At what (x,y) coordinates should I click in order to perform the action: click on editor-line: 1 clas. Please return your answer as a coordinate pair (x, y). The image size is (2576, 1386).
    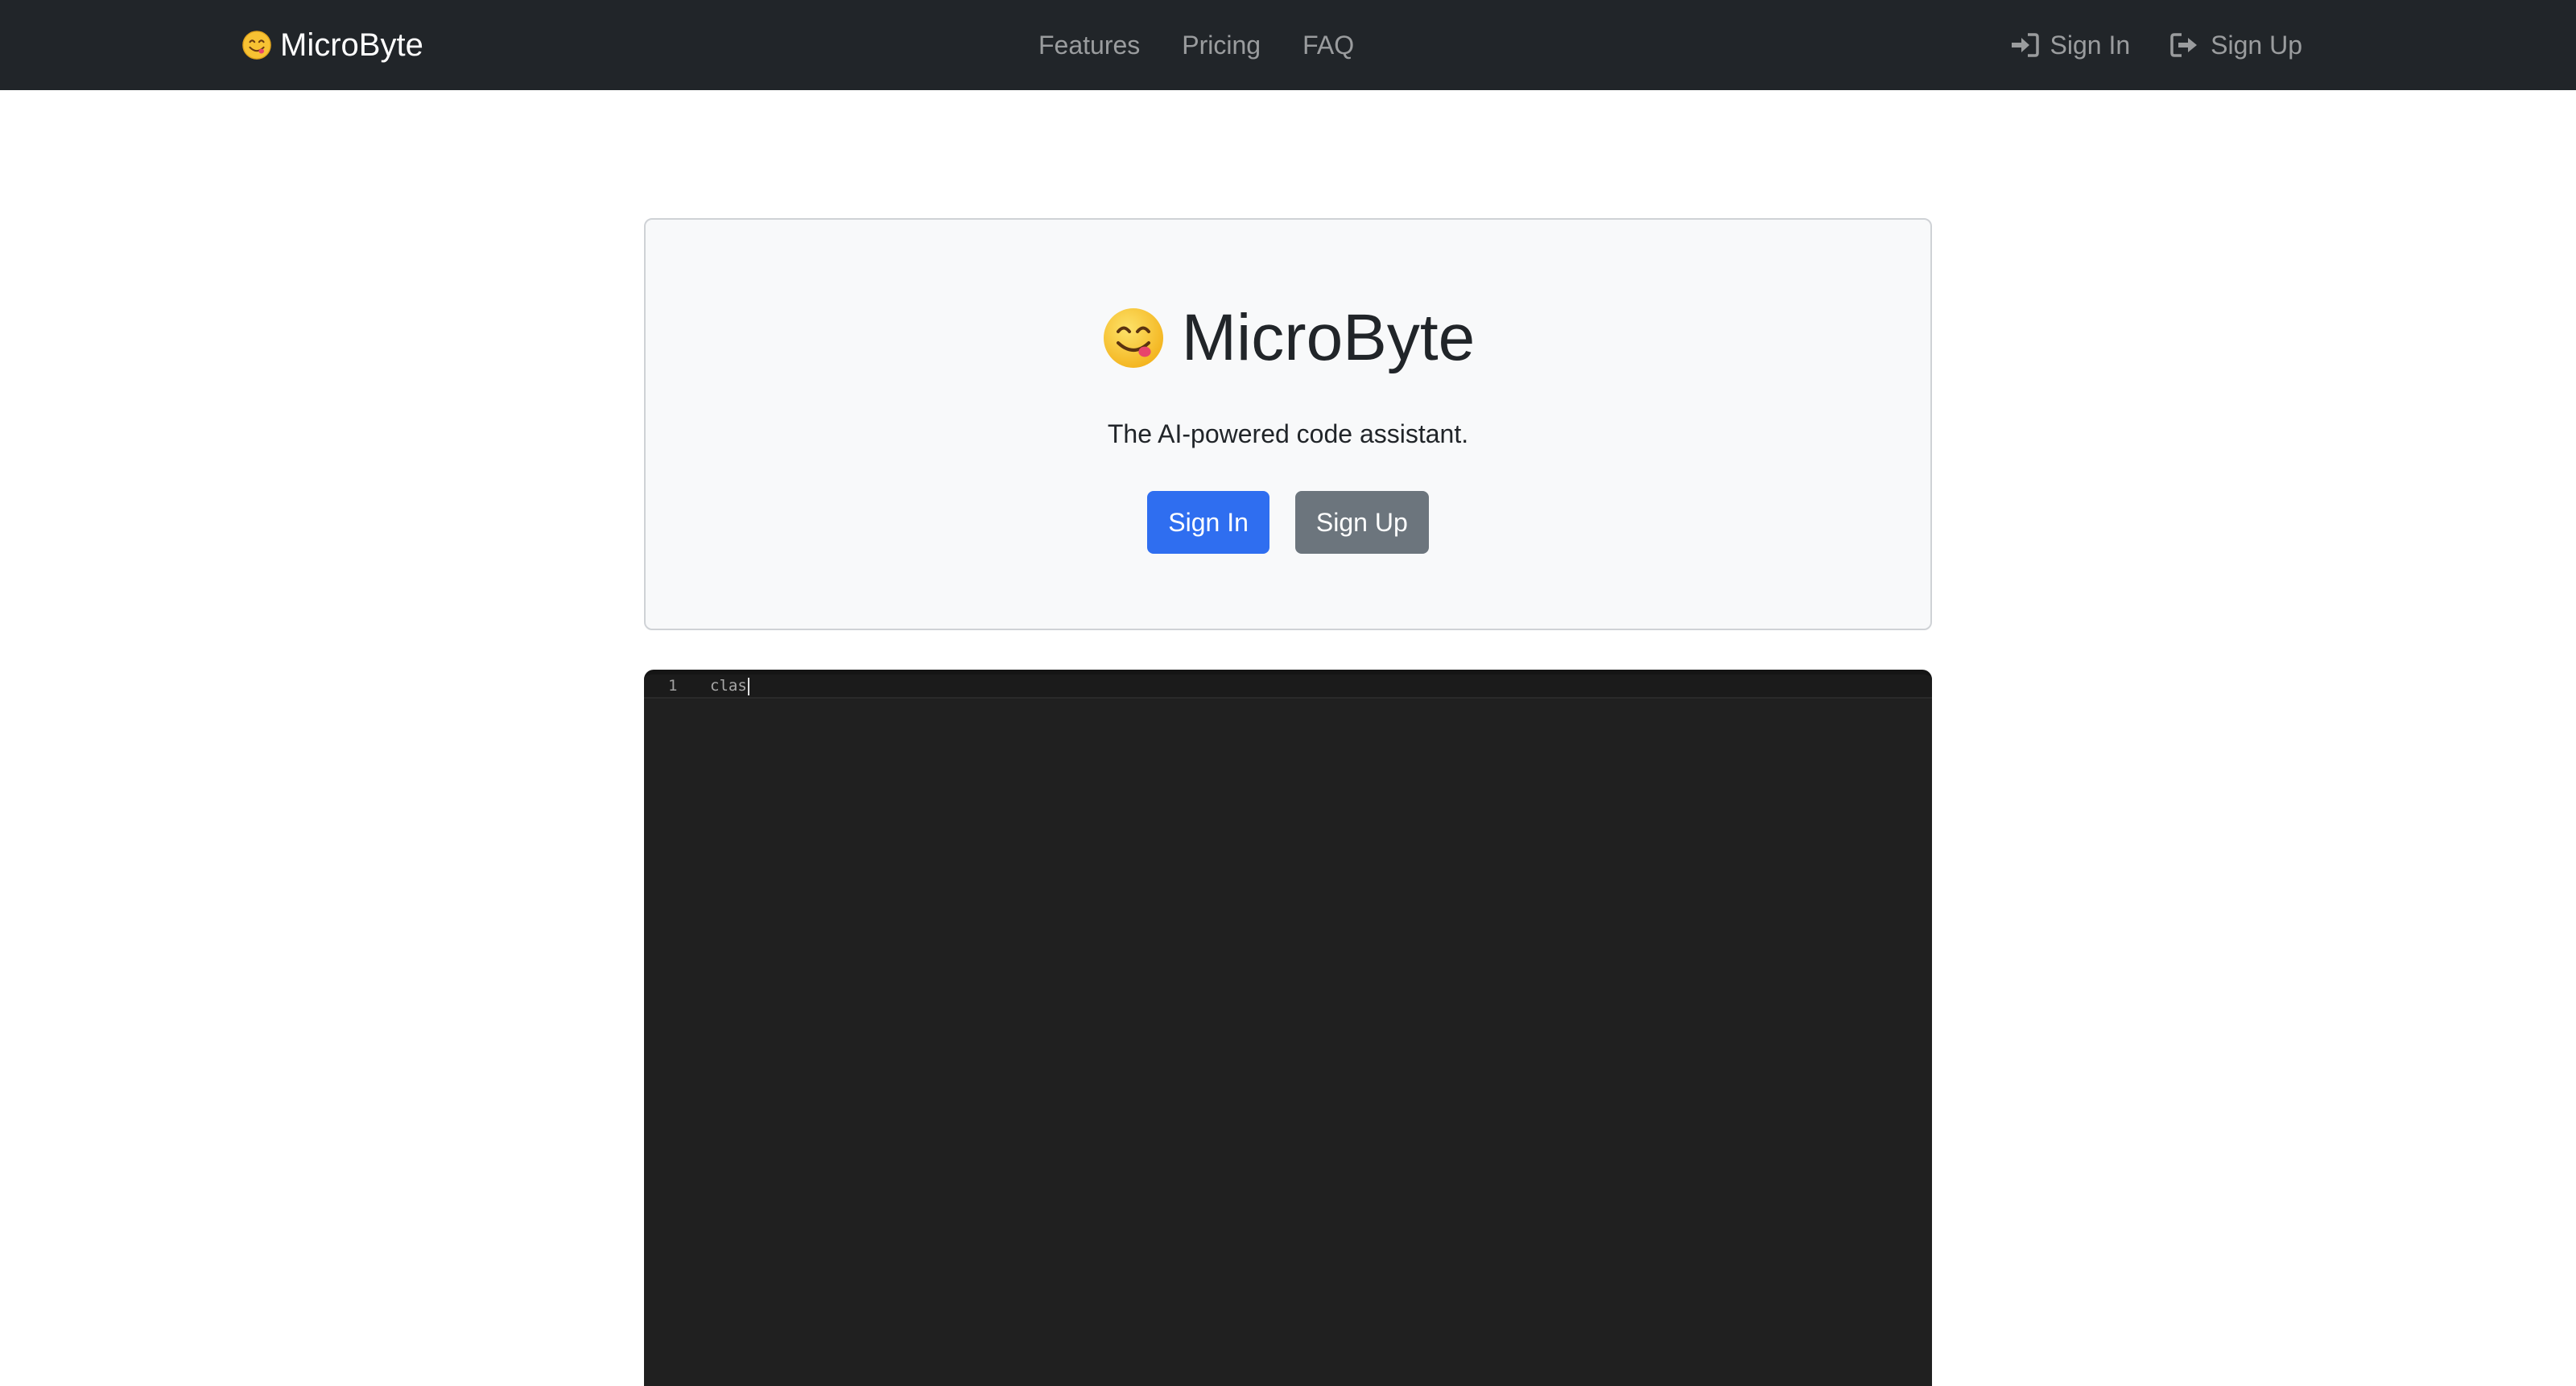
    Looking at the image, I should click on (1288, 686).